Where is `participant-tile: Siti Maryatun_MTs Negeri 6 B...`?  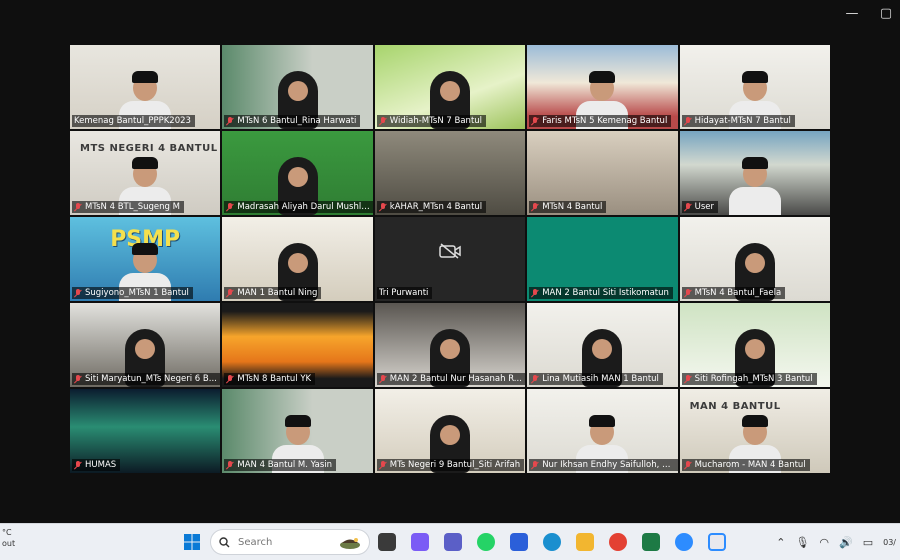
participant-tile: Siti Maryatun_MTs Negeri 6 B... is located at coordinates (145, 345).